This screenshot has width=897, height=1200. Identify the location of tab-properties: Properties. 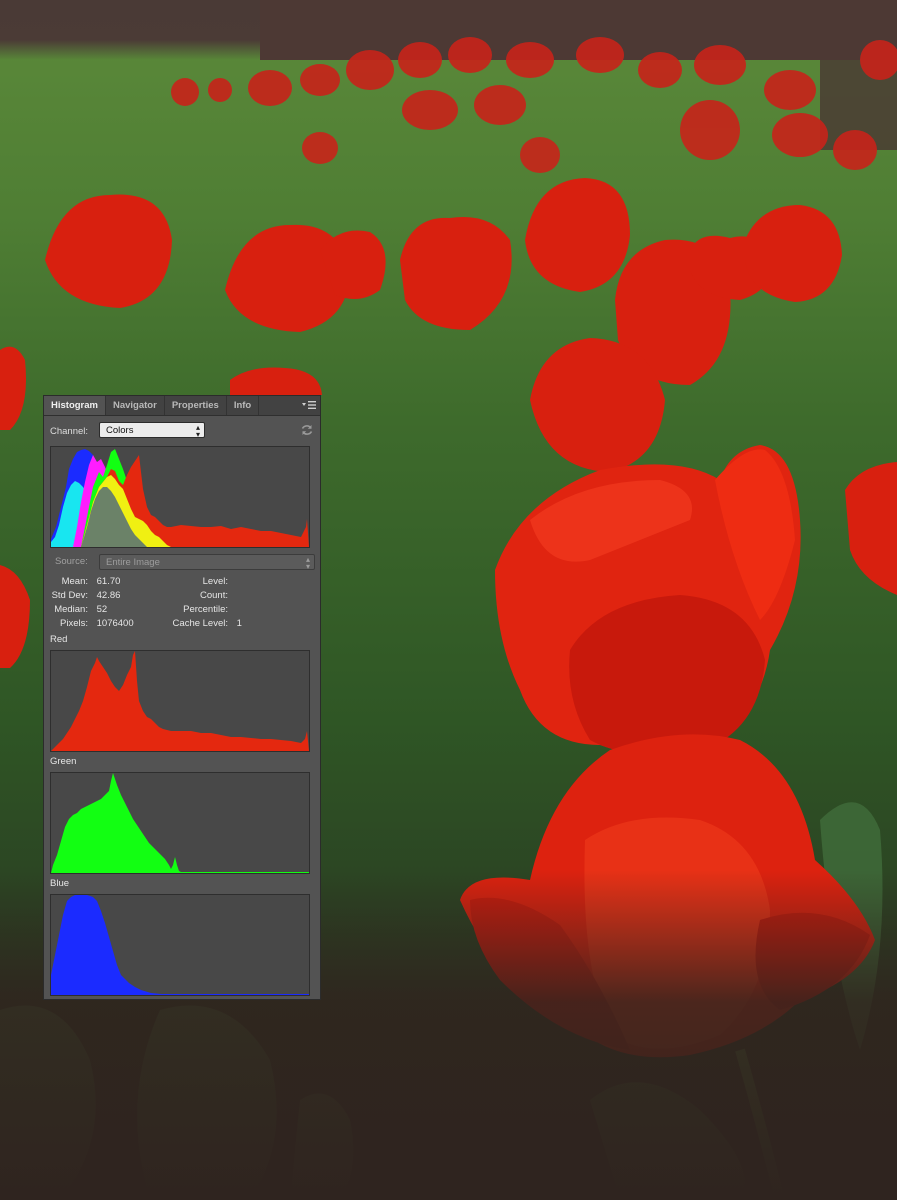
(196, 405).